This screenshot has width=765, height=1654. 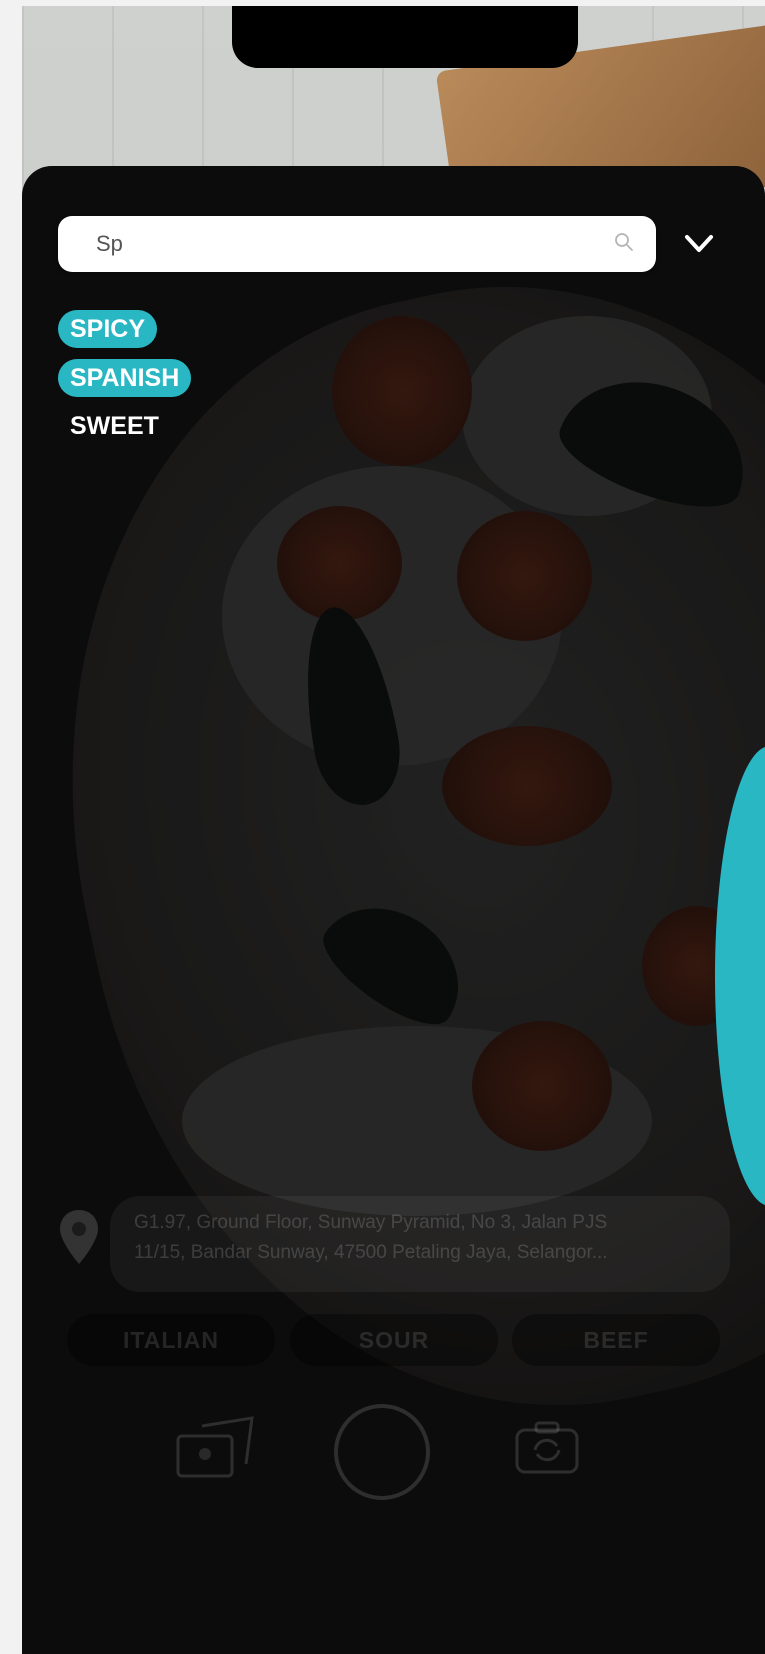 I want to click on search-input: Sp, so click(x=357, y=244).